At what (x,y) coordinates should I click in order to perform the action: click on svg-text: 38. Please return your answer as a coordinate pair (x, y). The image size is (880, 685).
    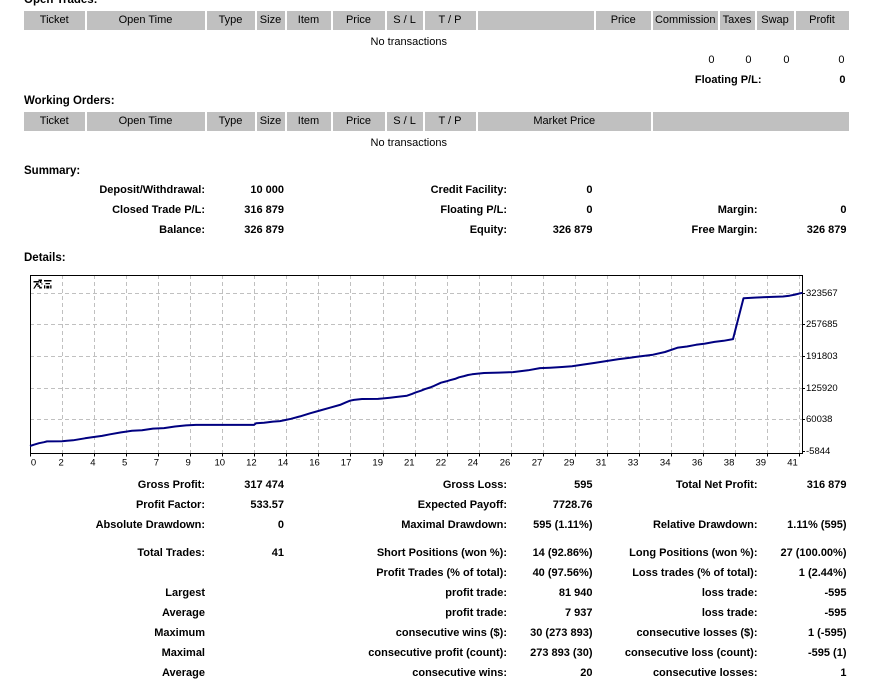
    Looking at the image, I should click on (729, 463).